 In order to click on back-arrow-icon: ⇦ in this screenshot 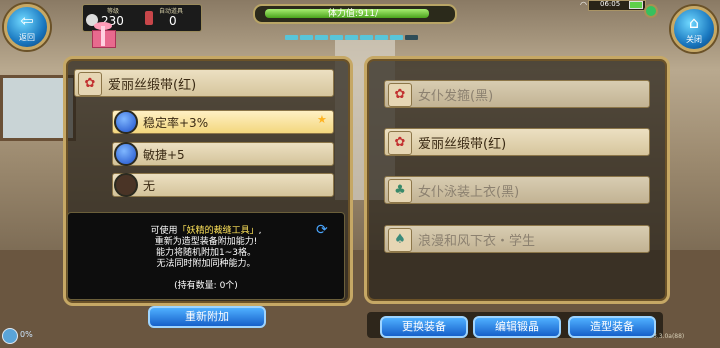, I will do `click(27, 20)`.